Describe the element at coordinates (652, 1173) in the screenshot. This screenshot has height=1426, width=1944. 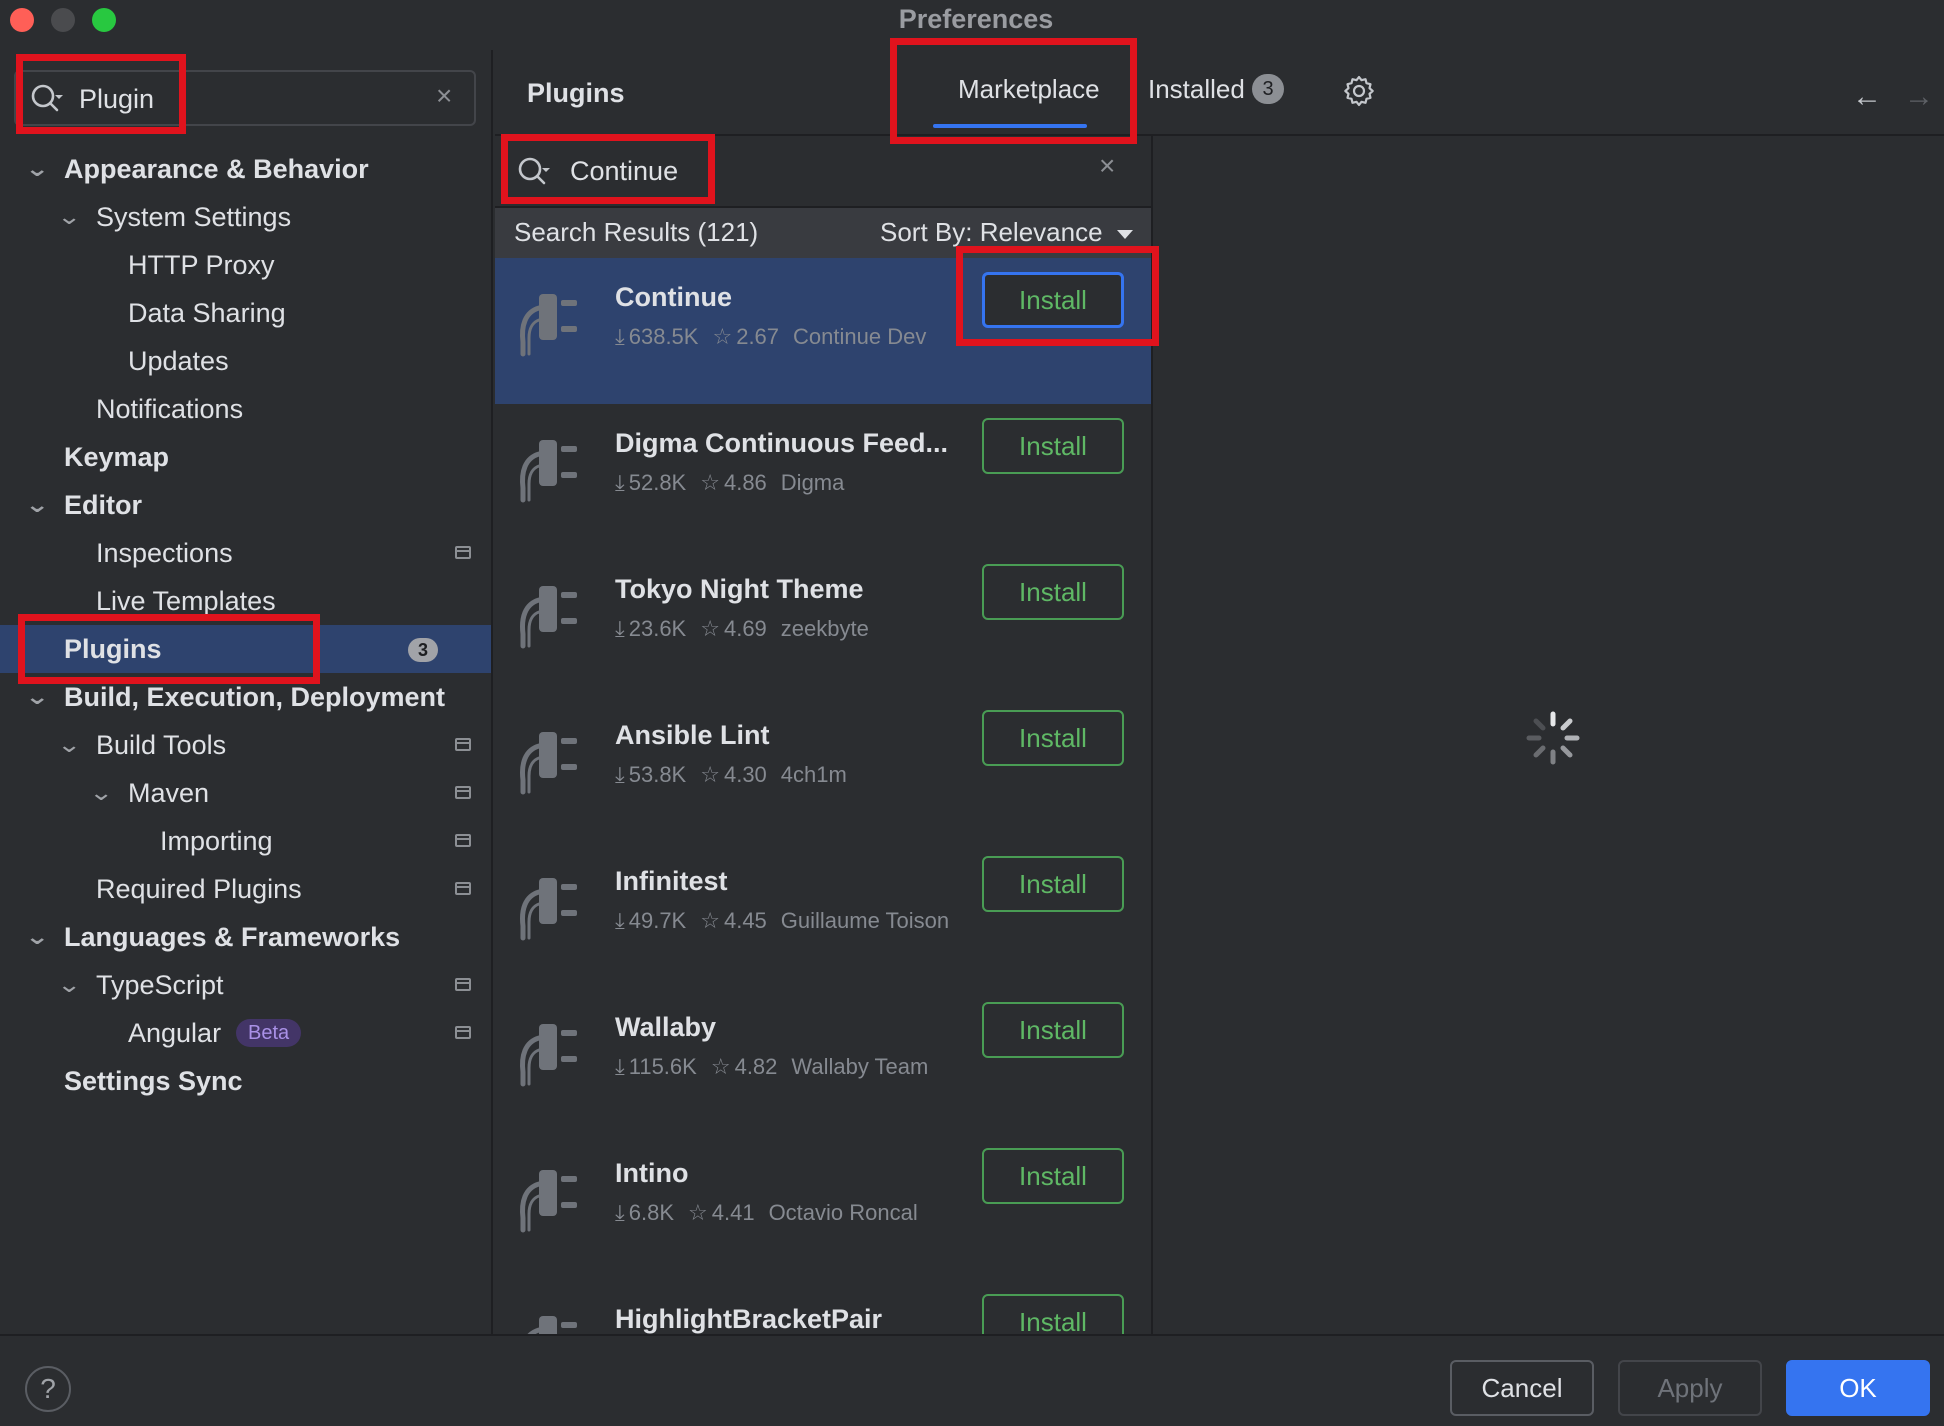
I see `plugin-name: Intino` at that location.